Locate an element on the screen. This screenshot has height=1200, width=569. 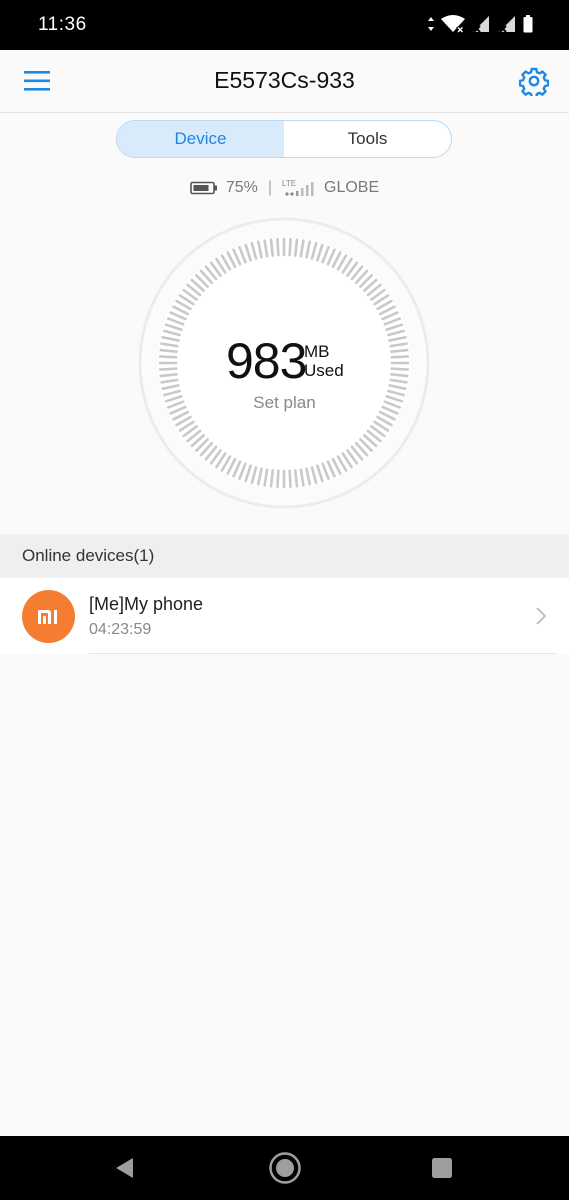
device-status-line: 75% | LTE GLOBE is located at coordinates (284, 188).